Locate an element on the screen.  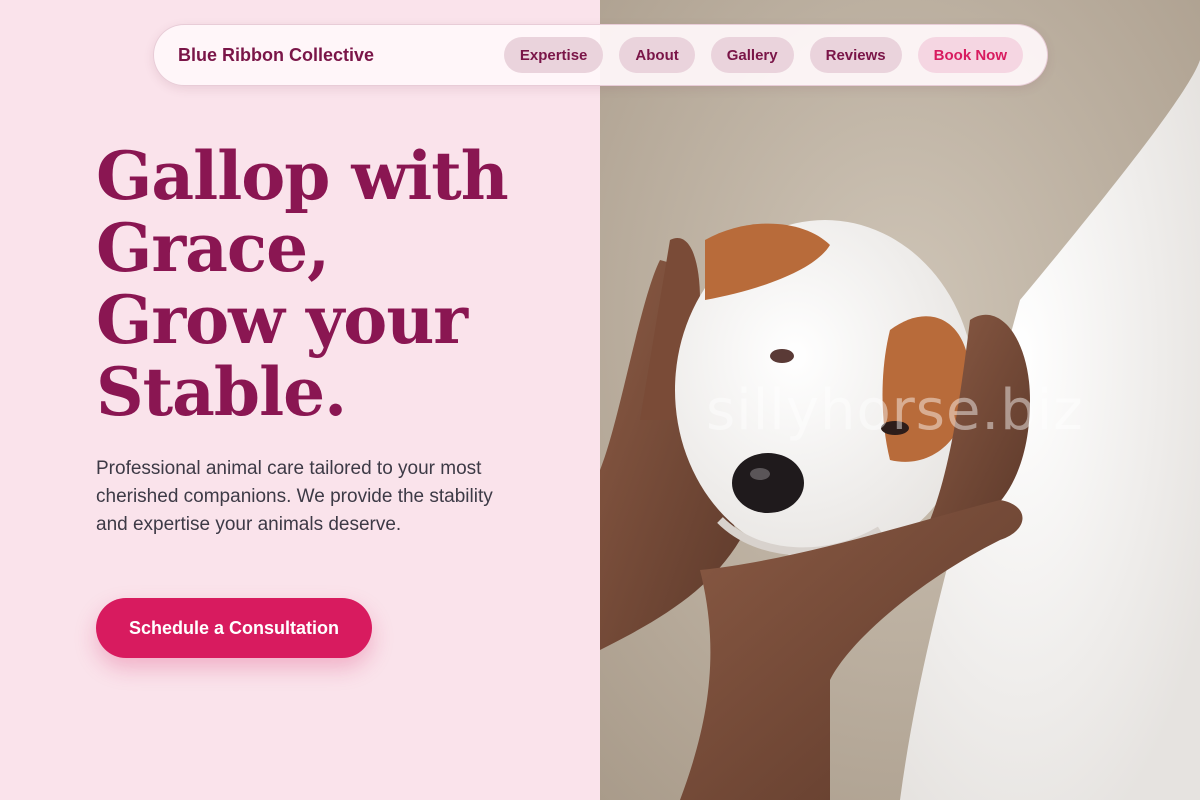
nav-link-book-now: Book Now is located at coordinates (970, 55).